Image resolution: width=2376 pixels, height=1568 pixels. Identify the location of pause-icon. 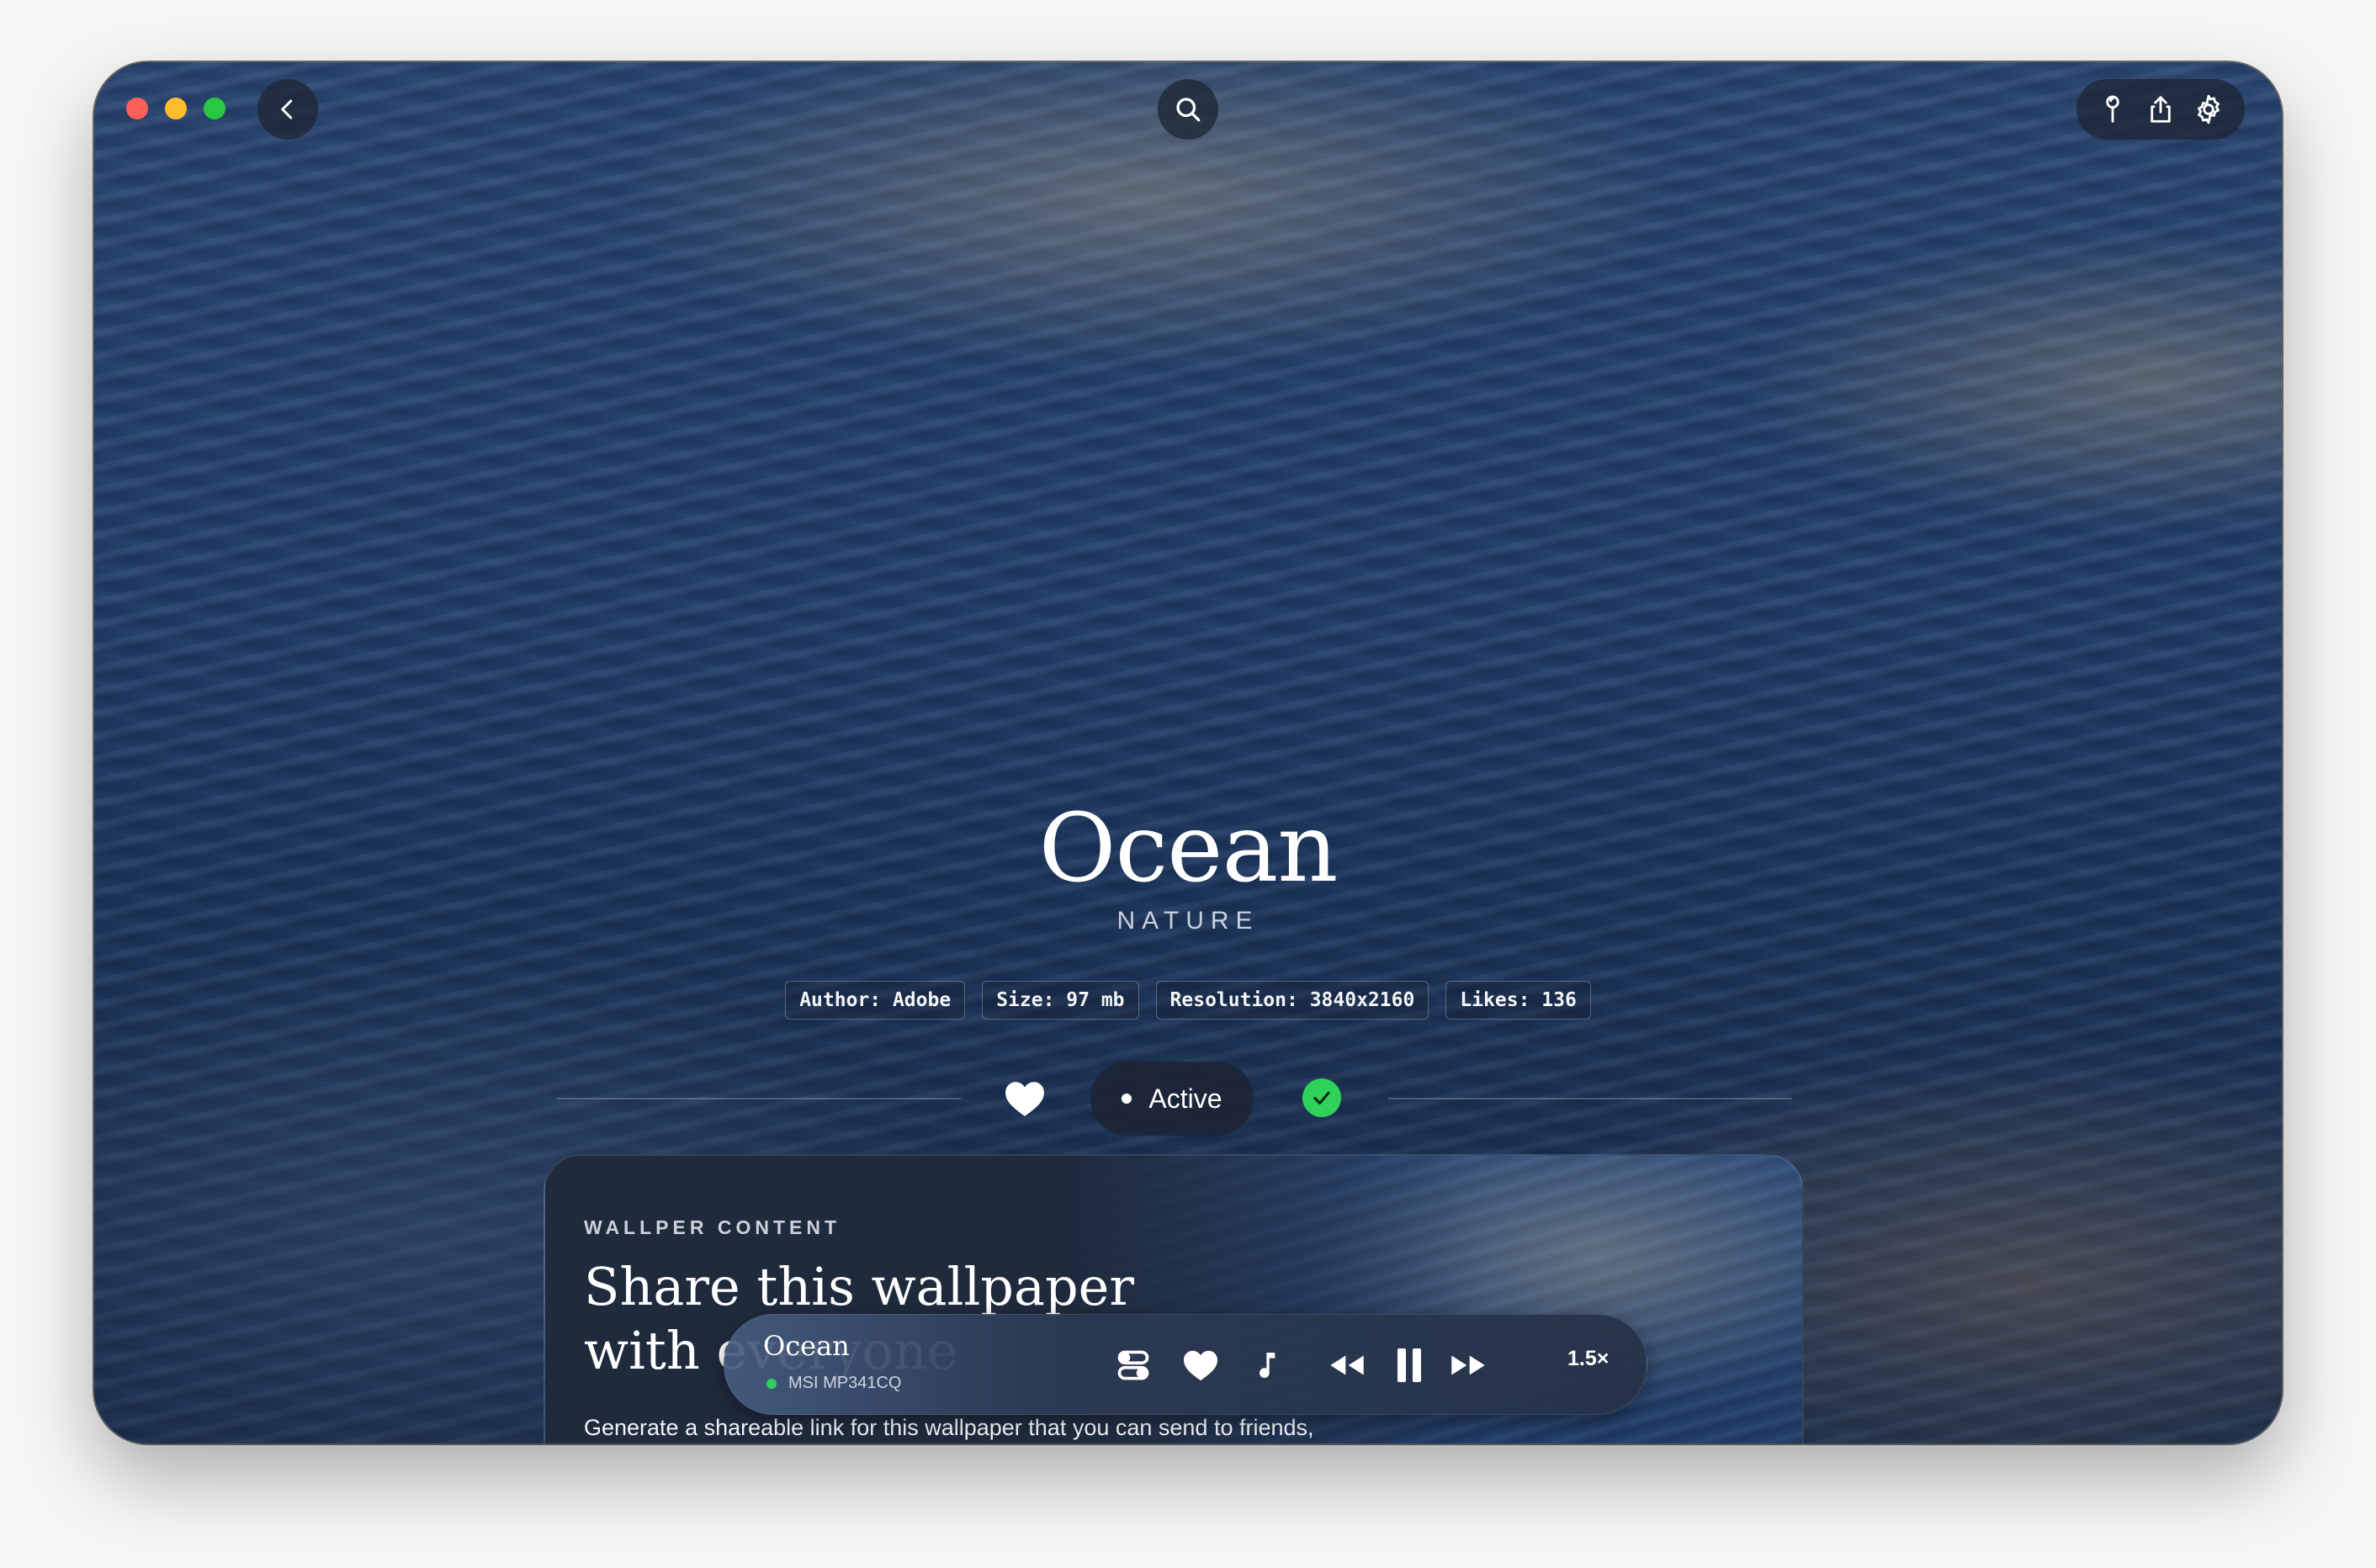
(1409, 1365).